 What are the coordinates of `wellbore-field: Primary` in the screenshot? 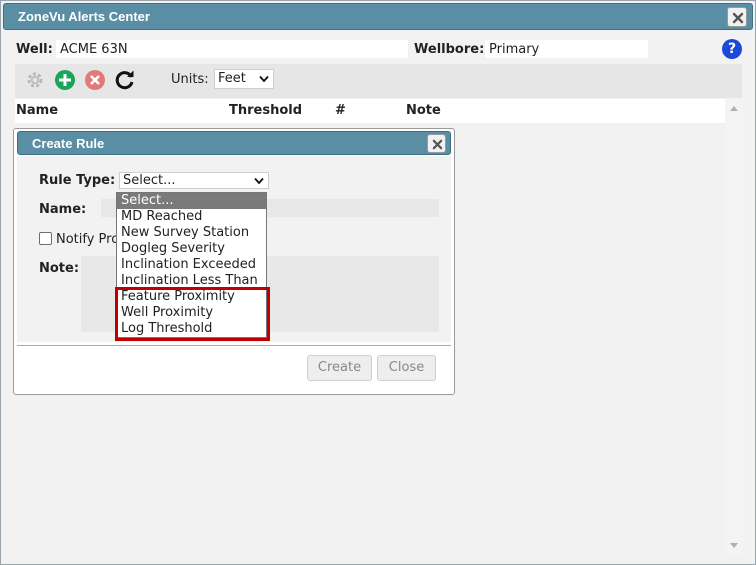 It's located at (566, 49).